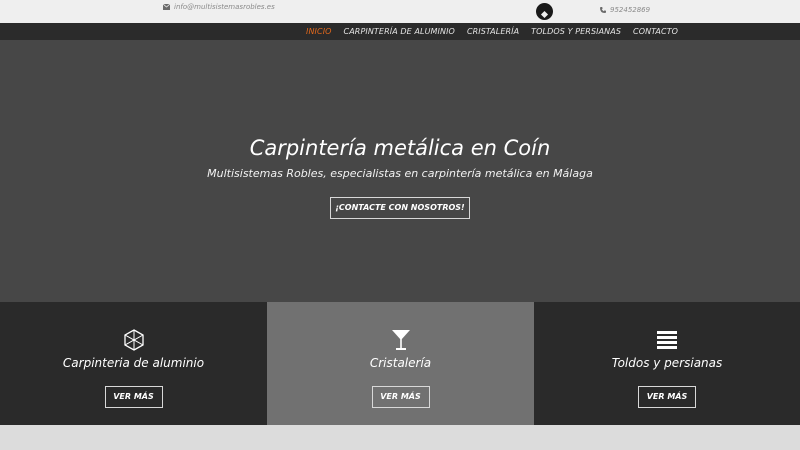 The image size is (800, 450). What do you see at coordinates (166, 7) in the screenshot?
I see `envelope-icon` at bounding box center [166, 7].